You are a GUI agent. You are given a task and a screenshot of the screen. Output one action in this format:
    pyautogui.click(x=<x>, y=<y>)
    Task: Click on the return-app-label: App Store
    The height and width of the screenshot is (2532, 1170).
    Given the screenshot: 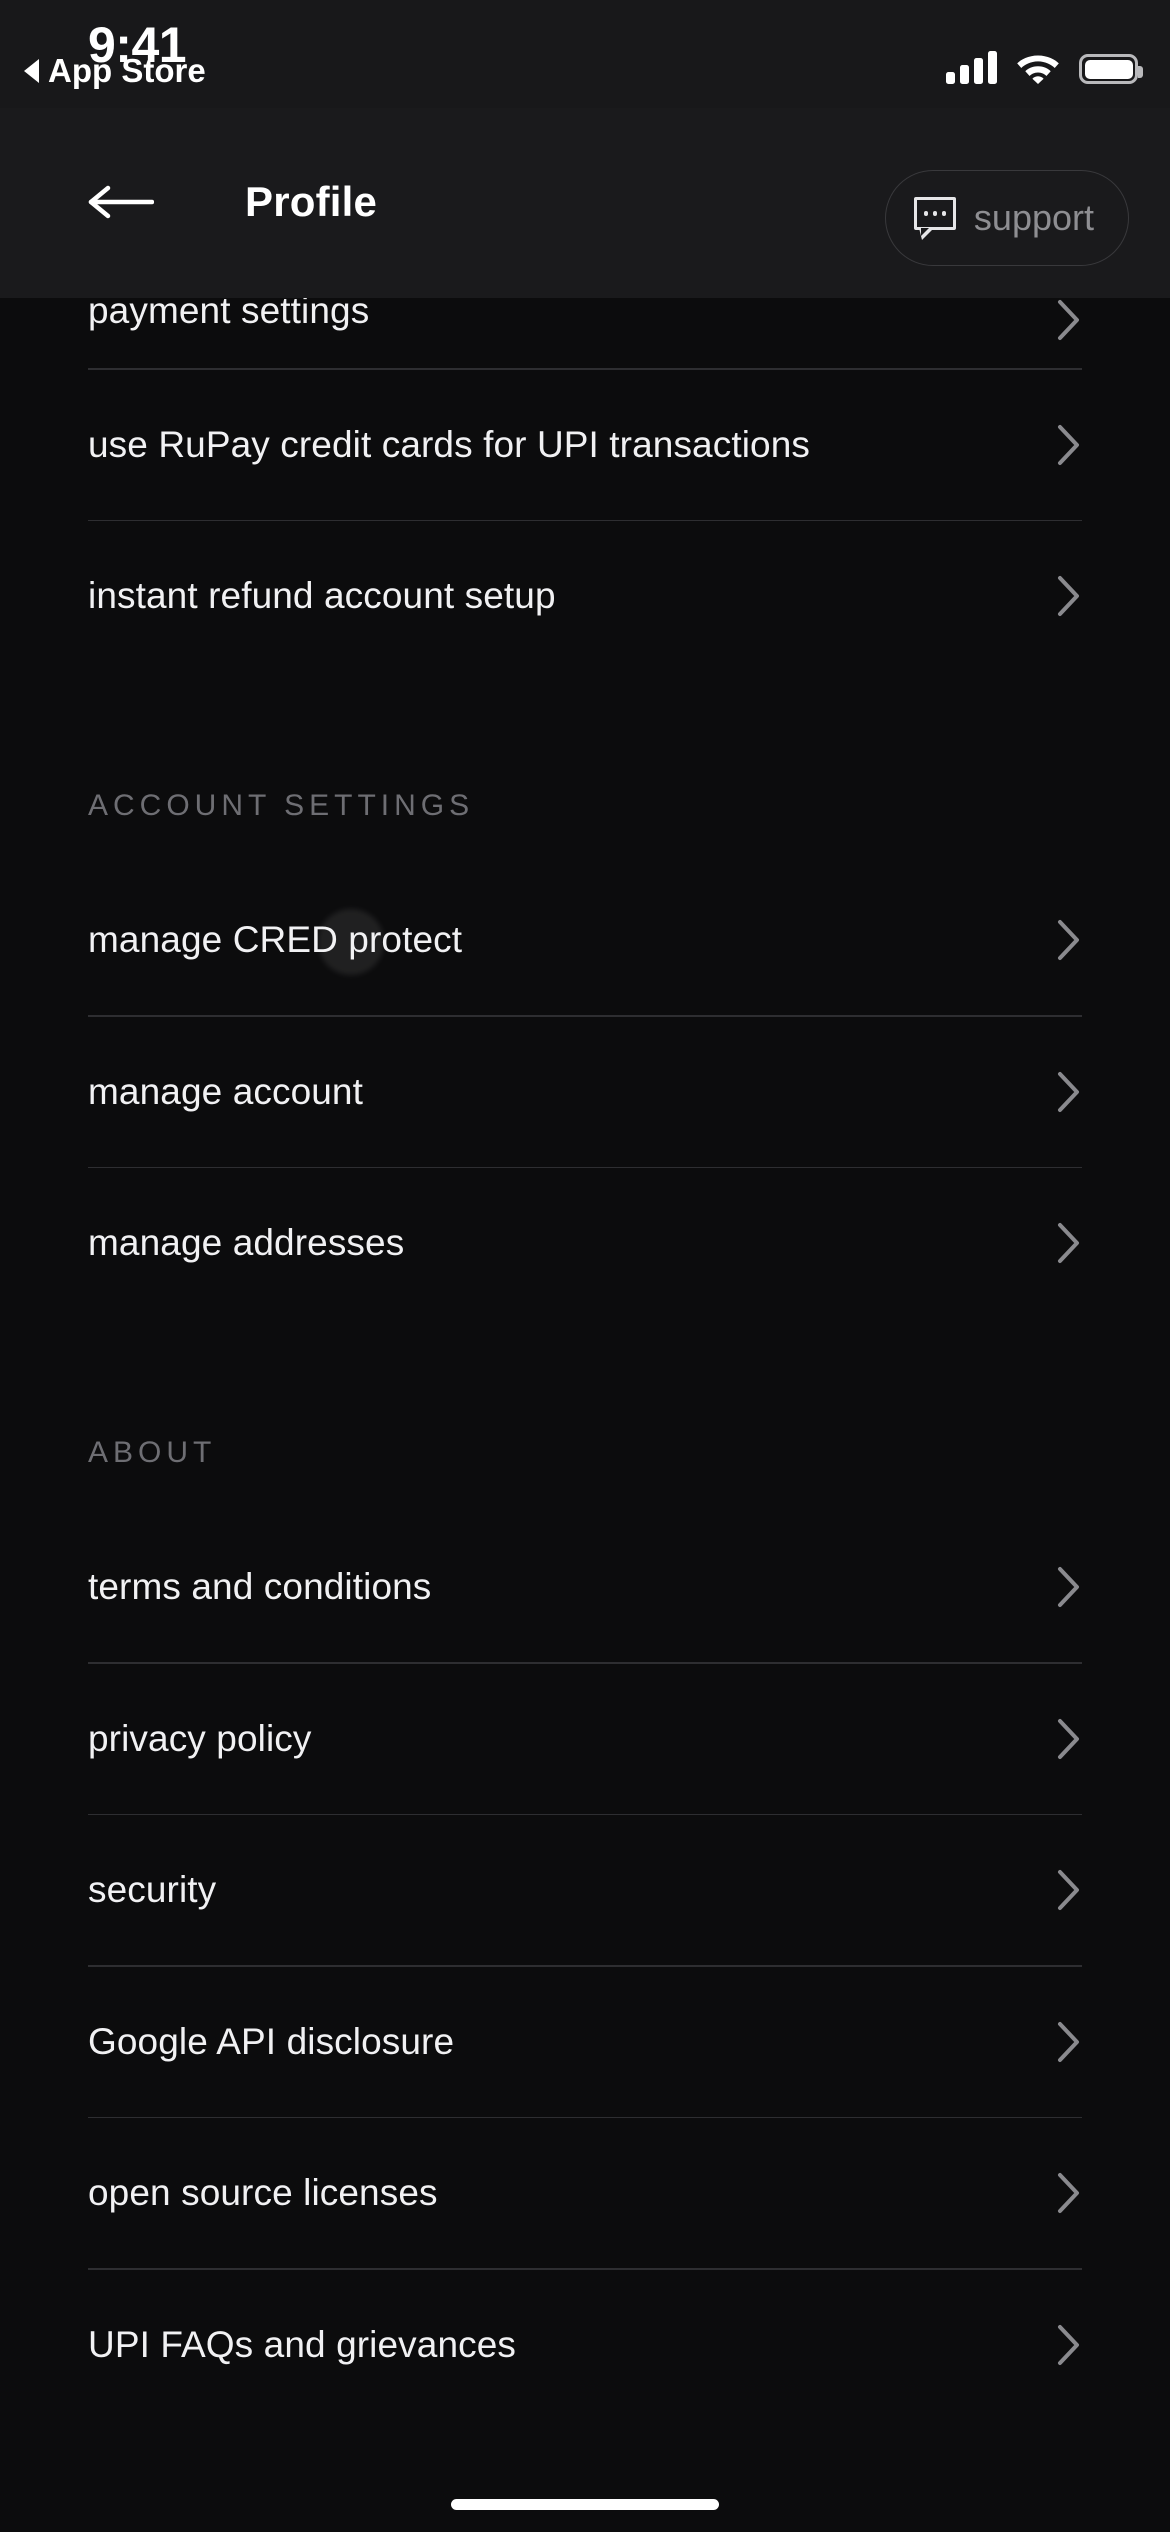 What is the action you would take?
    pyautogui.click(x=127, y=70)
    